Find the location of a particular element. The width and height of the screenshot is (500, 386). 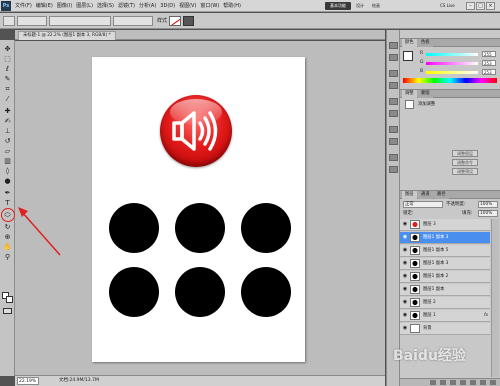

workspace-design-link: 设计 is located at coordinates (360, 6).